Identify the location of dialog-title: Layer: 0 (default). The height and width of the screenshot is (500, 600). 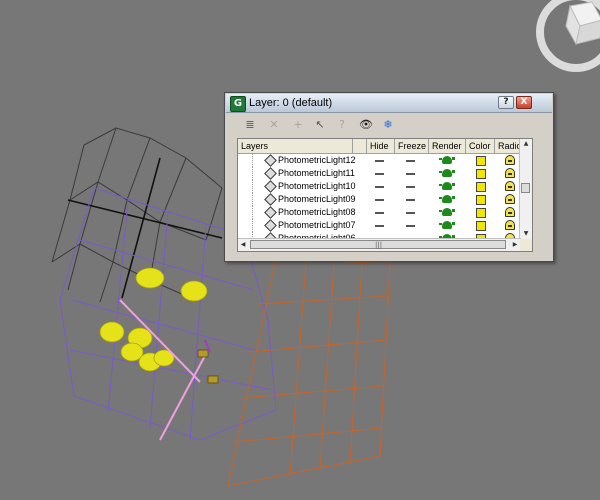
(291, 103).